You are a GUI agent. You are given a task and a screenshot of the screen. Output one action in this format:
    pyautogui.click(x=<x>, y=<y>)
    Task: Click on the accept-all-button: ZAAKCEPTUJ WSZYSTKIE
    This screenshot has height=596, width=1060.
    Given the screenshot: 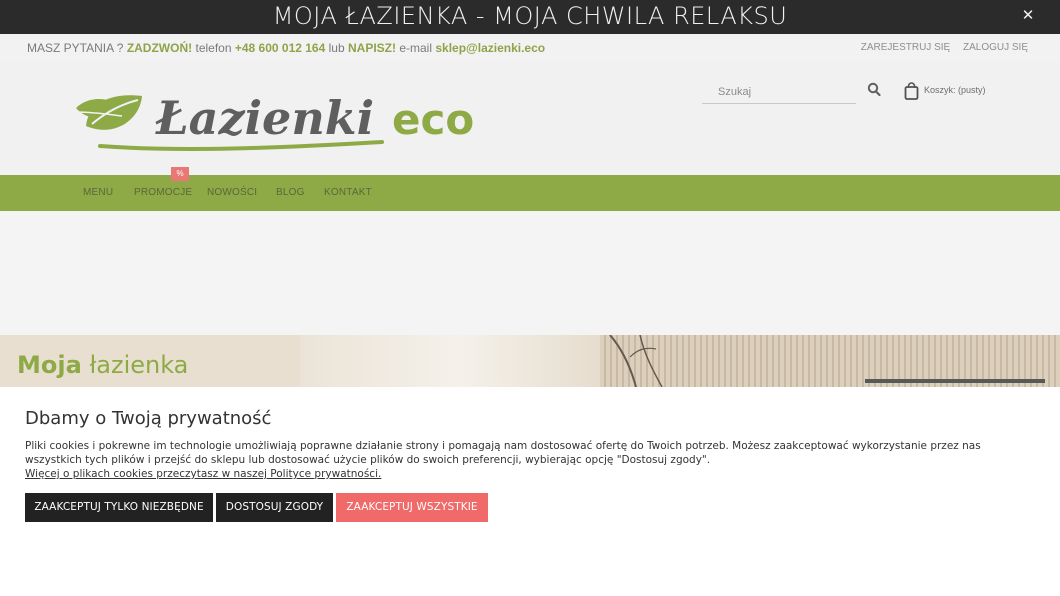 What is the action you would take?
    pyautogui.click(x=412, y=507)
    